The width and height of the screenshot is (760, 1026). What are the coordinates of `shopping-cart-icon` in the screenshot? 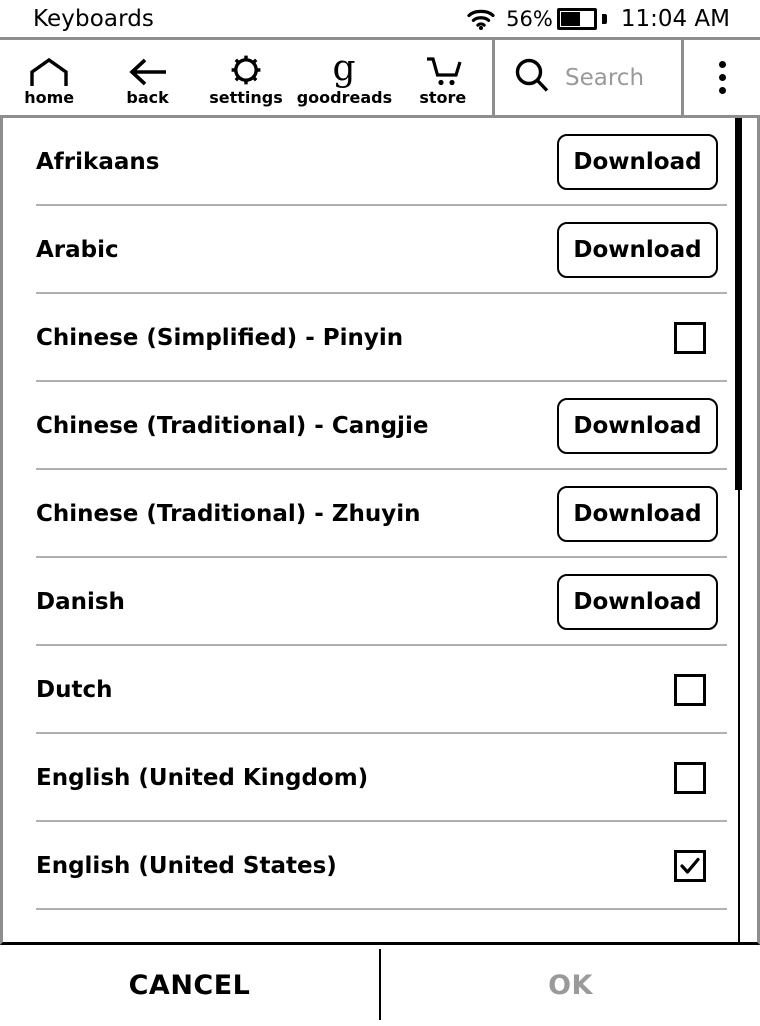 It's located at (443, 69).